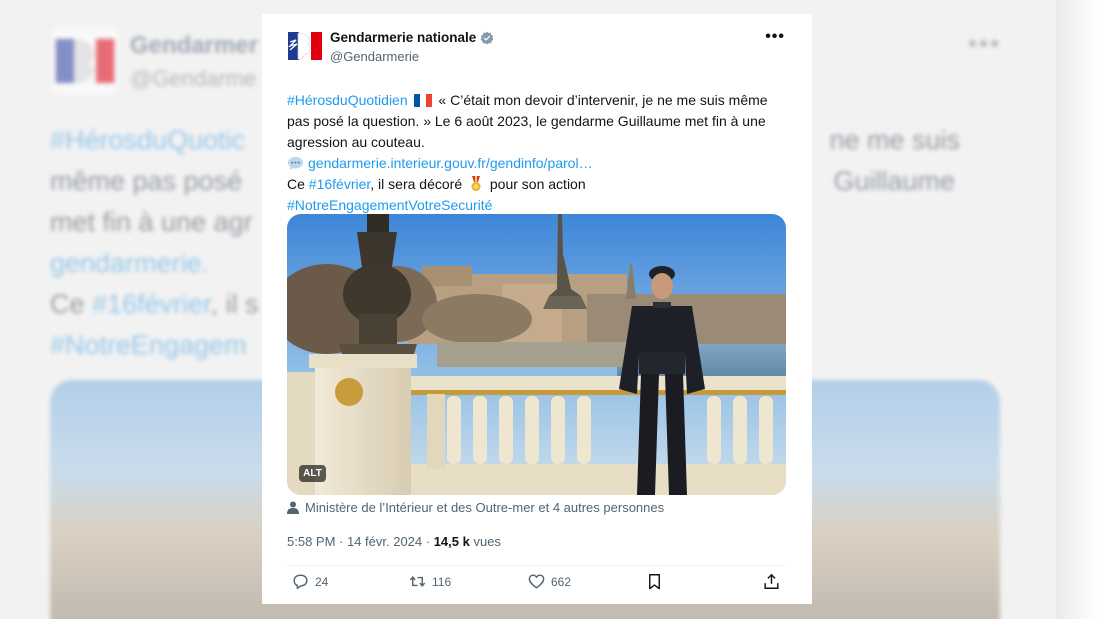  I want to click on decoration-text: , il sera décoré, so click(416, 184).